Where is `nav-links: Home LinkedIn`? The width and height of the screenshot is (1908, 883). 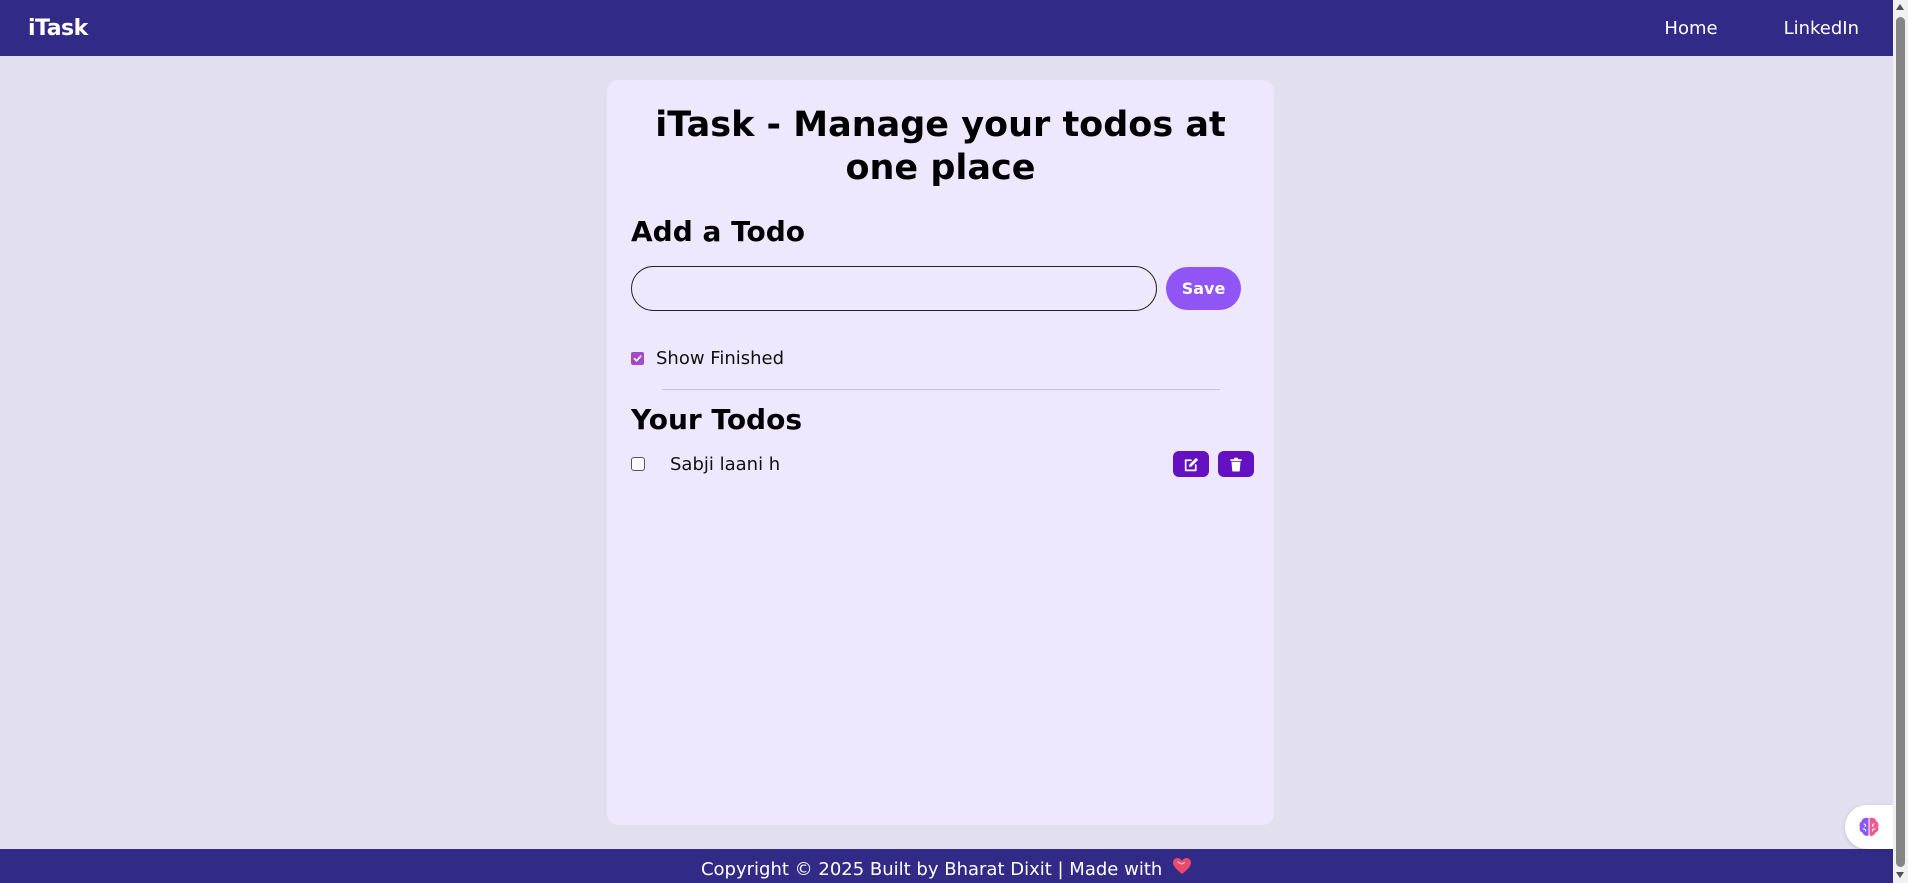
nav-links: Home LinkedIn is located at coordinates (1761, 28).